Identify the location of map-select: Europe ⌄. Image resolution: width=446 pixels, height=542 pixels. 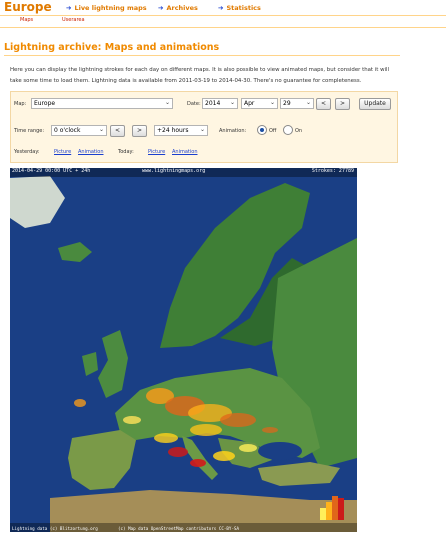
(102, 103).